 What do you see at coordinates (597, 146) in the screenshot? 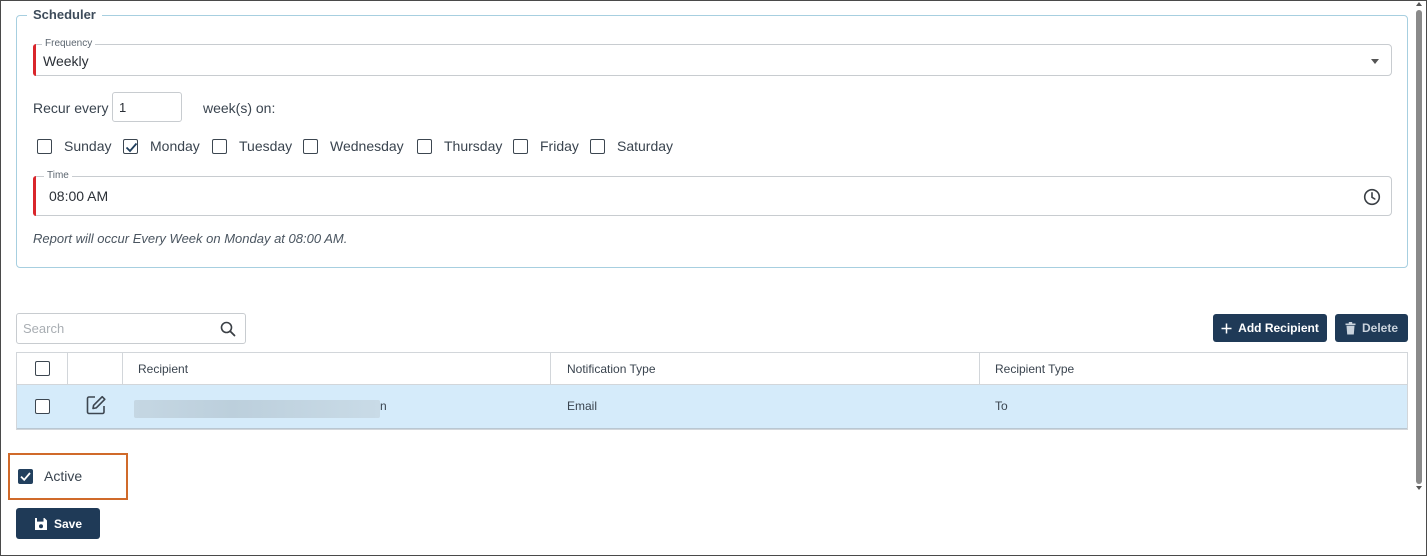
I see `saturday-checkbox` at bounding box center [597, 146].